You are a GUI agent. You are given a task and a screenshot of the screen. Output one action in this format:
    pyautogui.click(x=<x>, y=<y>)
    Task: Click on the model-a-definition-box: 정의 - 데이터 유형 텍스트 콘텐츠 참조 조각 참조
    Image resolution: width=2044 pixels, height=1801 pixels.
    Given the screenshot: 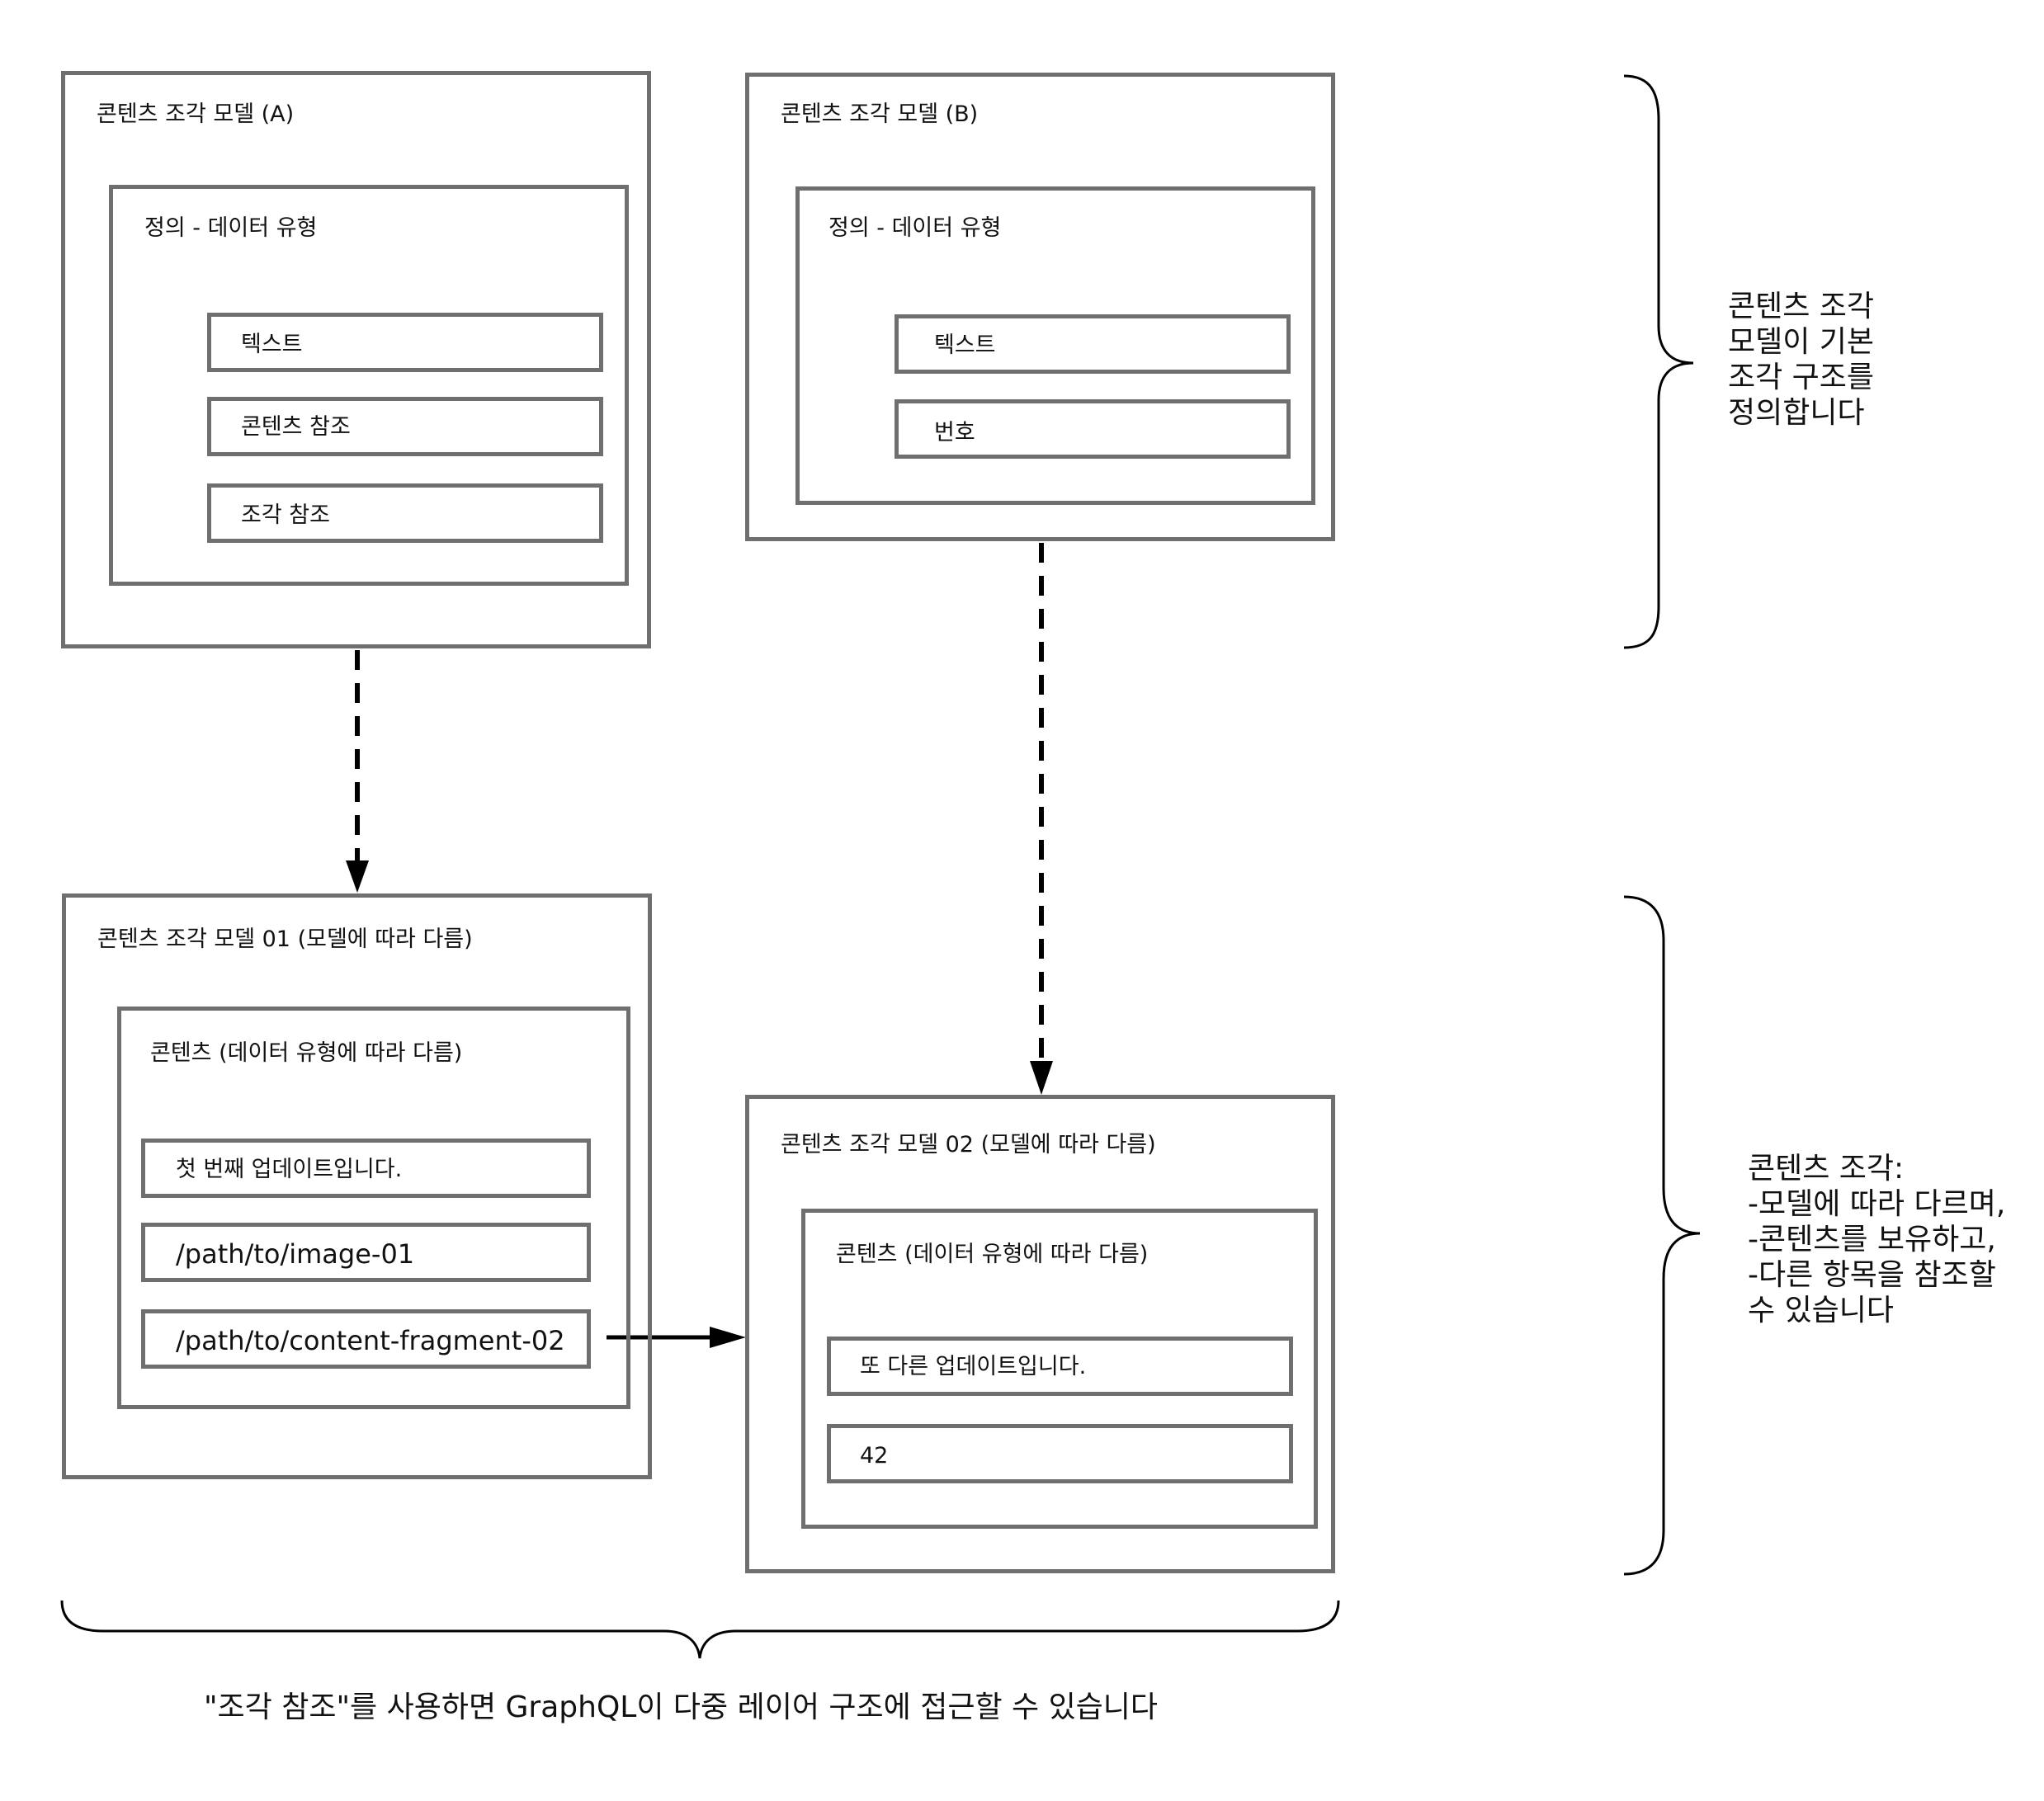 What is the action you would take?
    pyautogui.click(x=369, y=385)
    